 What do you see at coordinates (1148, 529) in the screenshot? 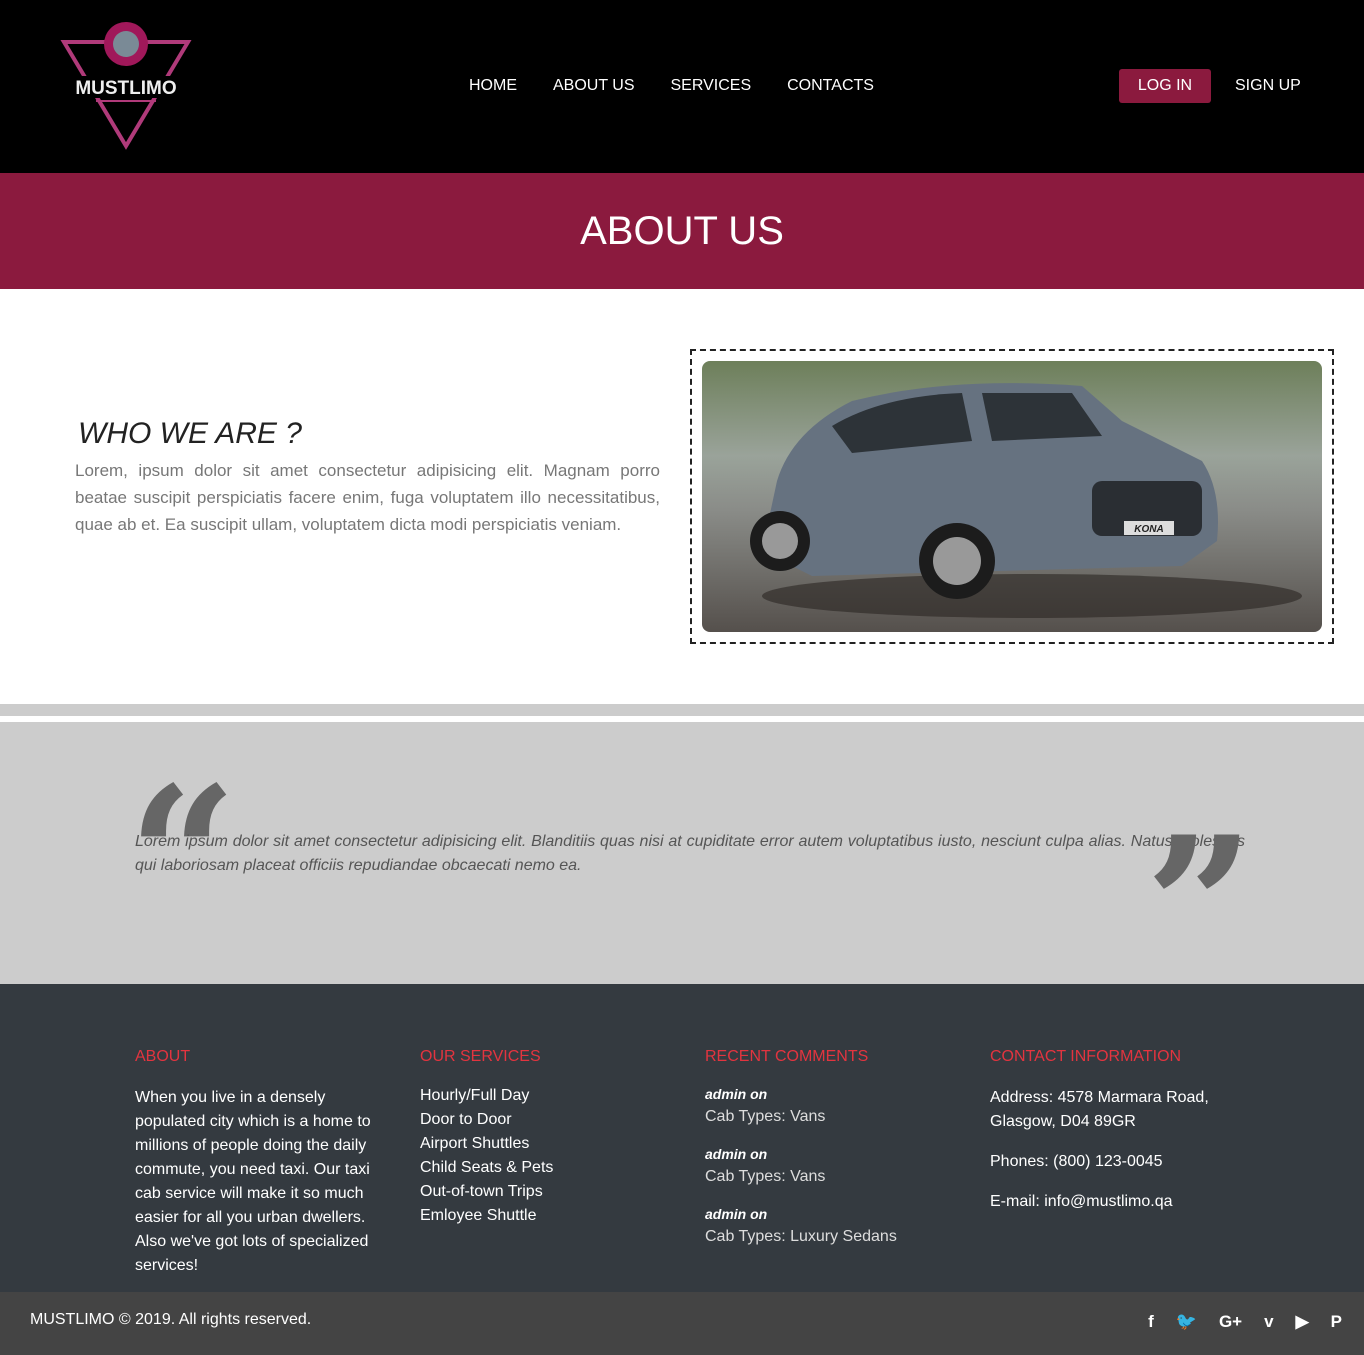
I see `license-plate: KONA` at bounding box center [1148, 529].